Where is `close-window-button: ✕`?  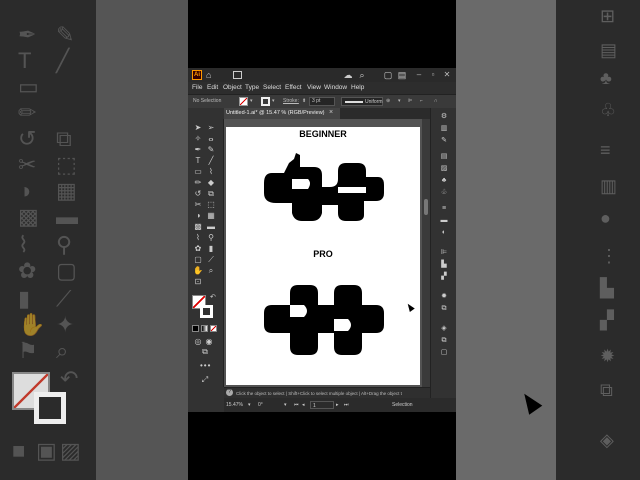
close-window-button: ✕ is located at coordinates (447, 75).